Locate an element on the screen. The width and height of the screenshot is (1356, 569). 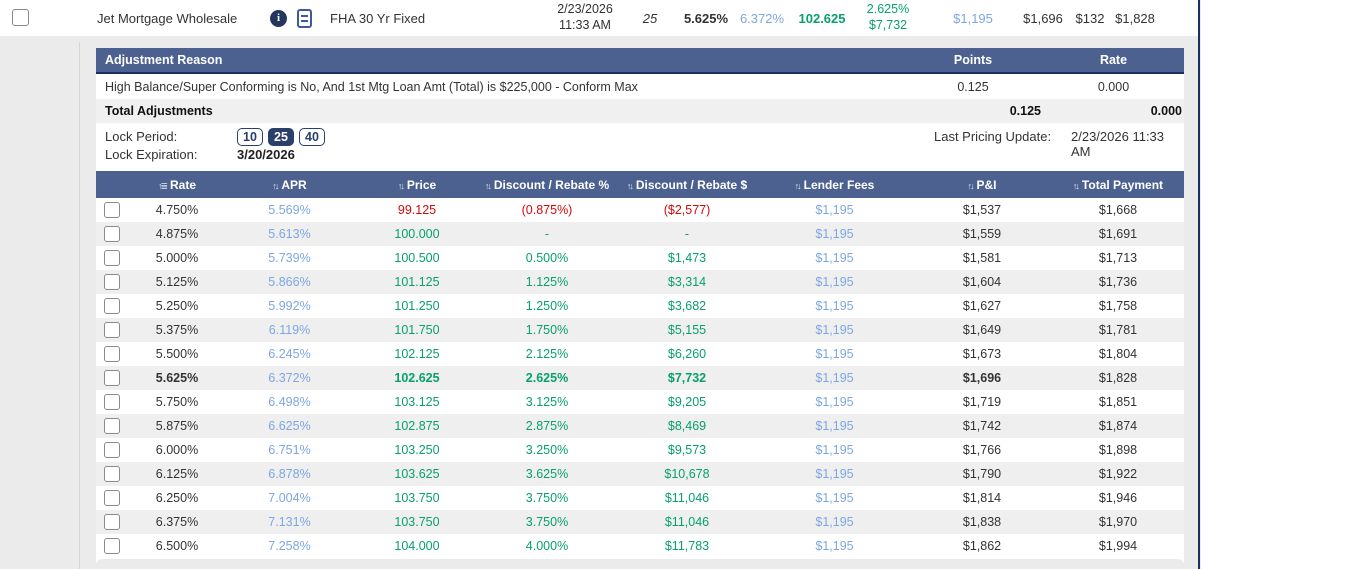
apr-cell: 6.751% is located at coordinates (289, 450).